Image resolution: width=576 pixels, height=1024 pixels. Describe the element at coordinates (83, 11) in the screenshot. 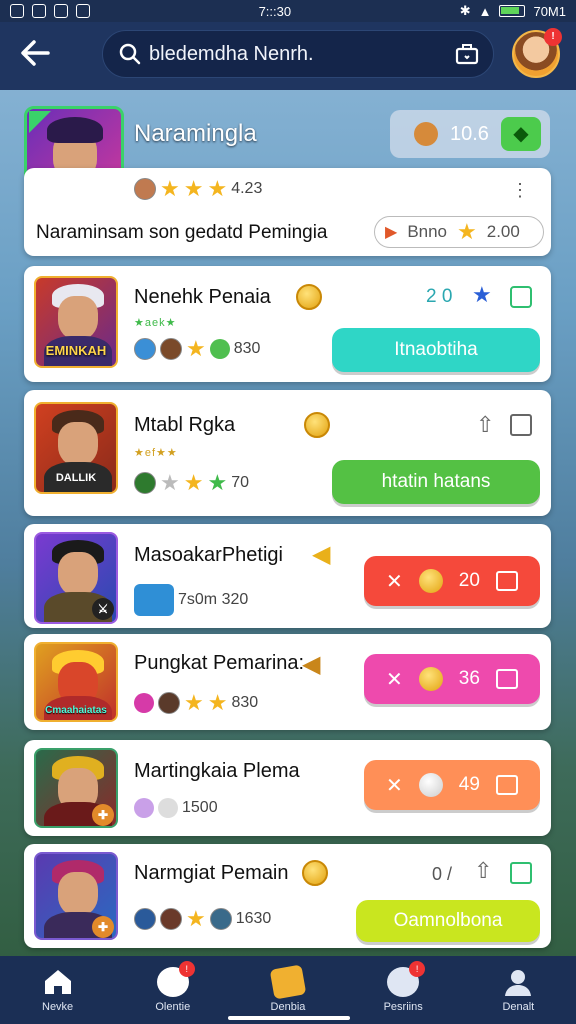

I see `app-icon` at that location.